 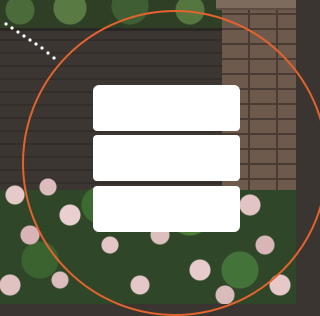 What do you see at coordinates (256, 5) in the screenshot?
I see `pillar-cap` at bounding box center [256, 5].